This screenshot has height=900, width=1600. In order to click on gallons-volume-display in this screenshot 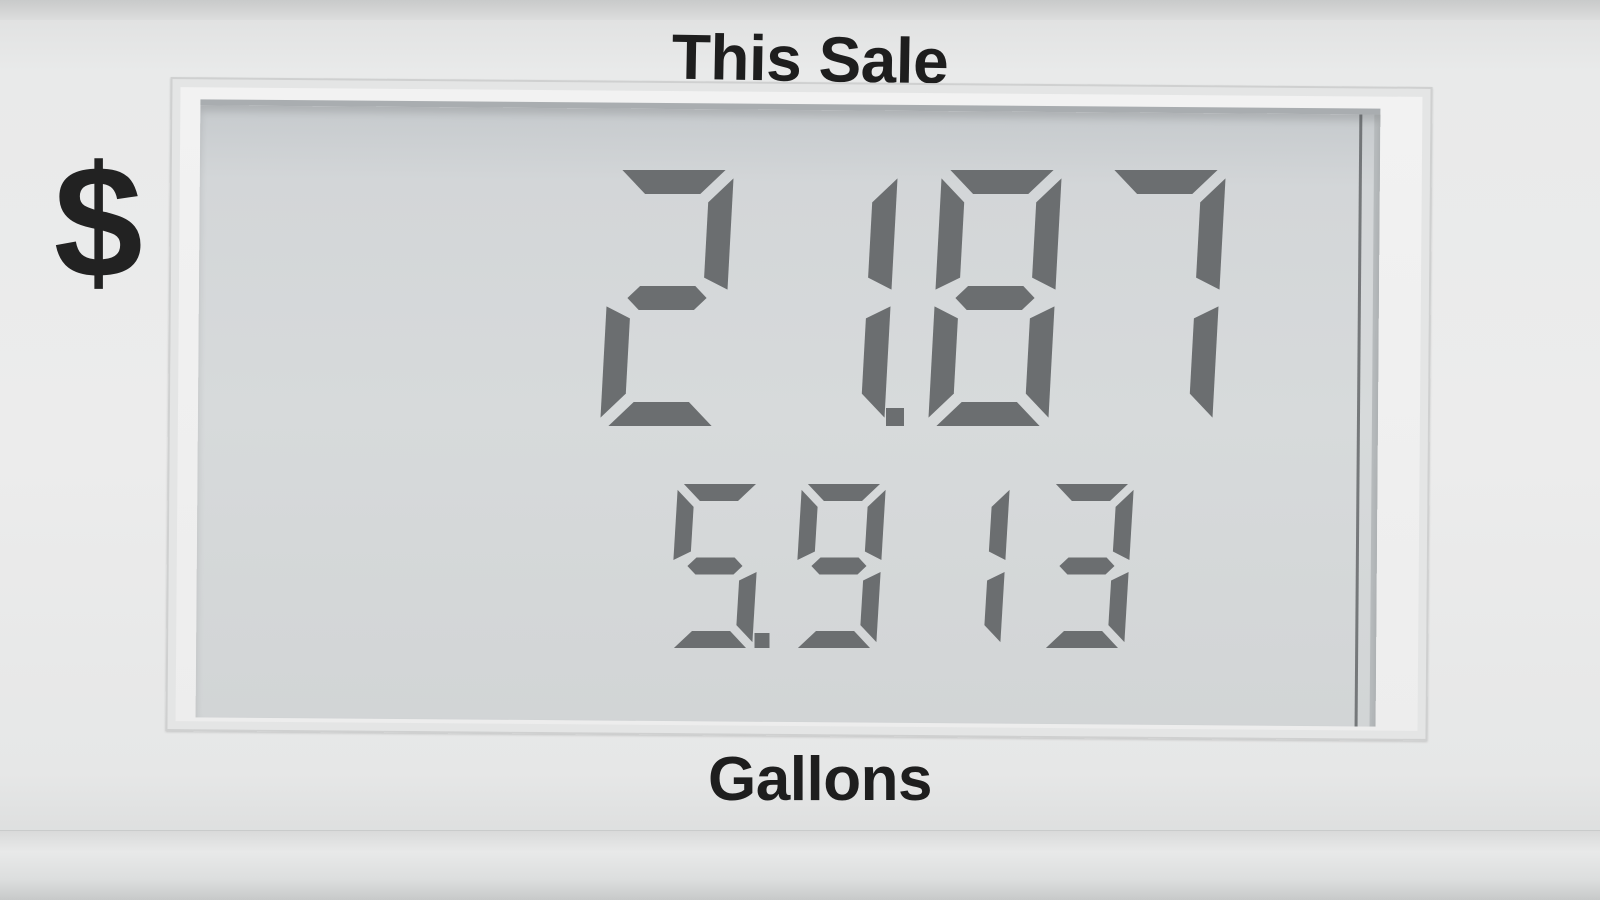, I will do `click(903, 566)`.